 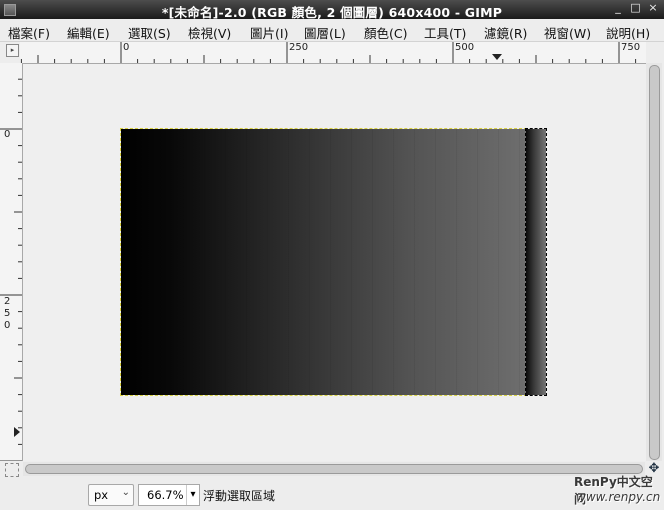 I want to click on menu-layer: 圖層(L), so click(x=325, y=32).